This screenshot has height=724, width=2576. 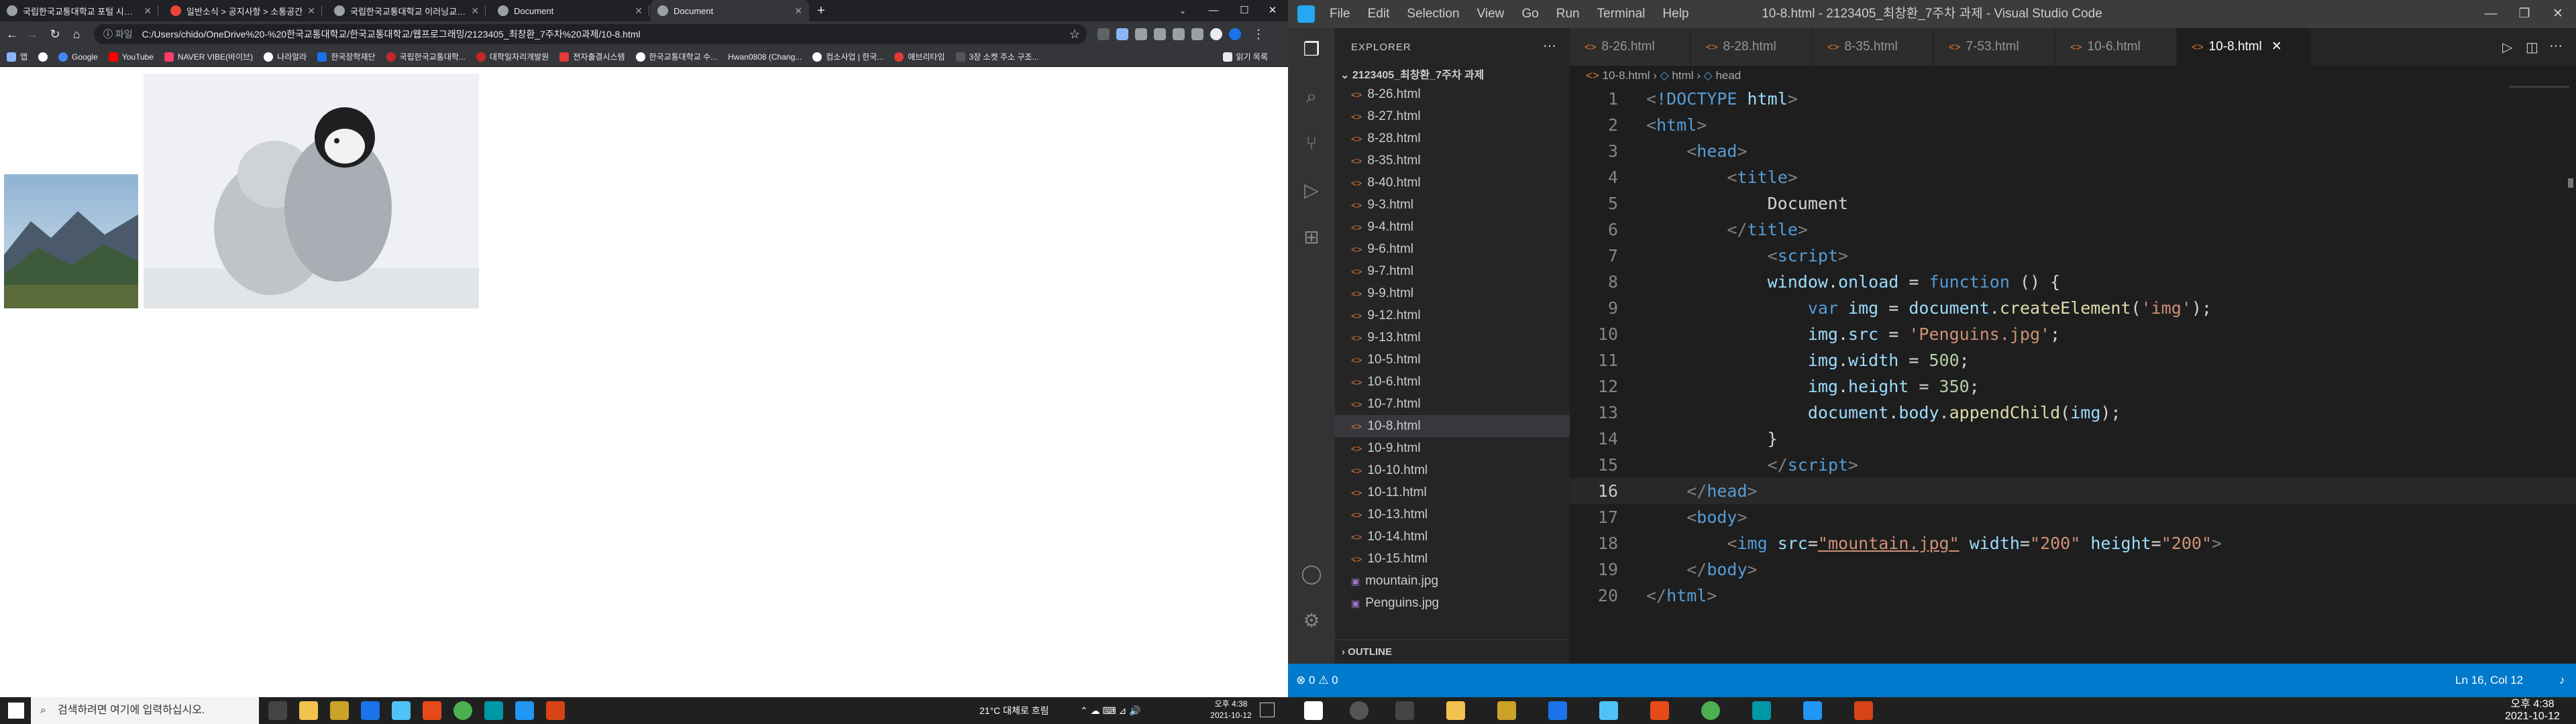 What do you see at coordinates (730, 10) in the screenshot?
I see `browser-tab-active: Document ✕` at bounding box center [730, 10].